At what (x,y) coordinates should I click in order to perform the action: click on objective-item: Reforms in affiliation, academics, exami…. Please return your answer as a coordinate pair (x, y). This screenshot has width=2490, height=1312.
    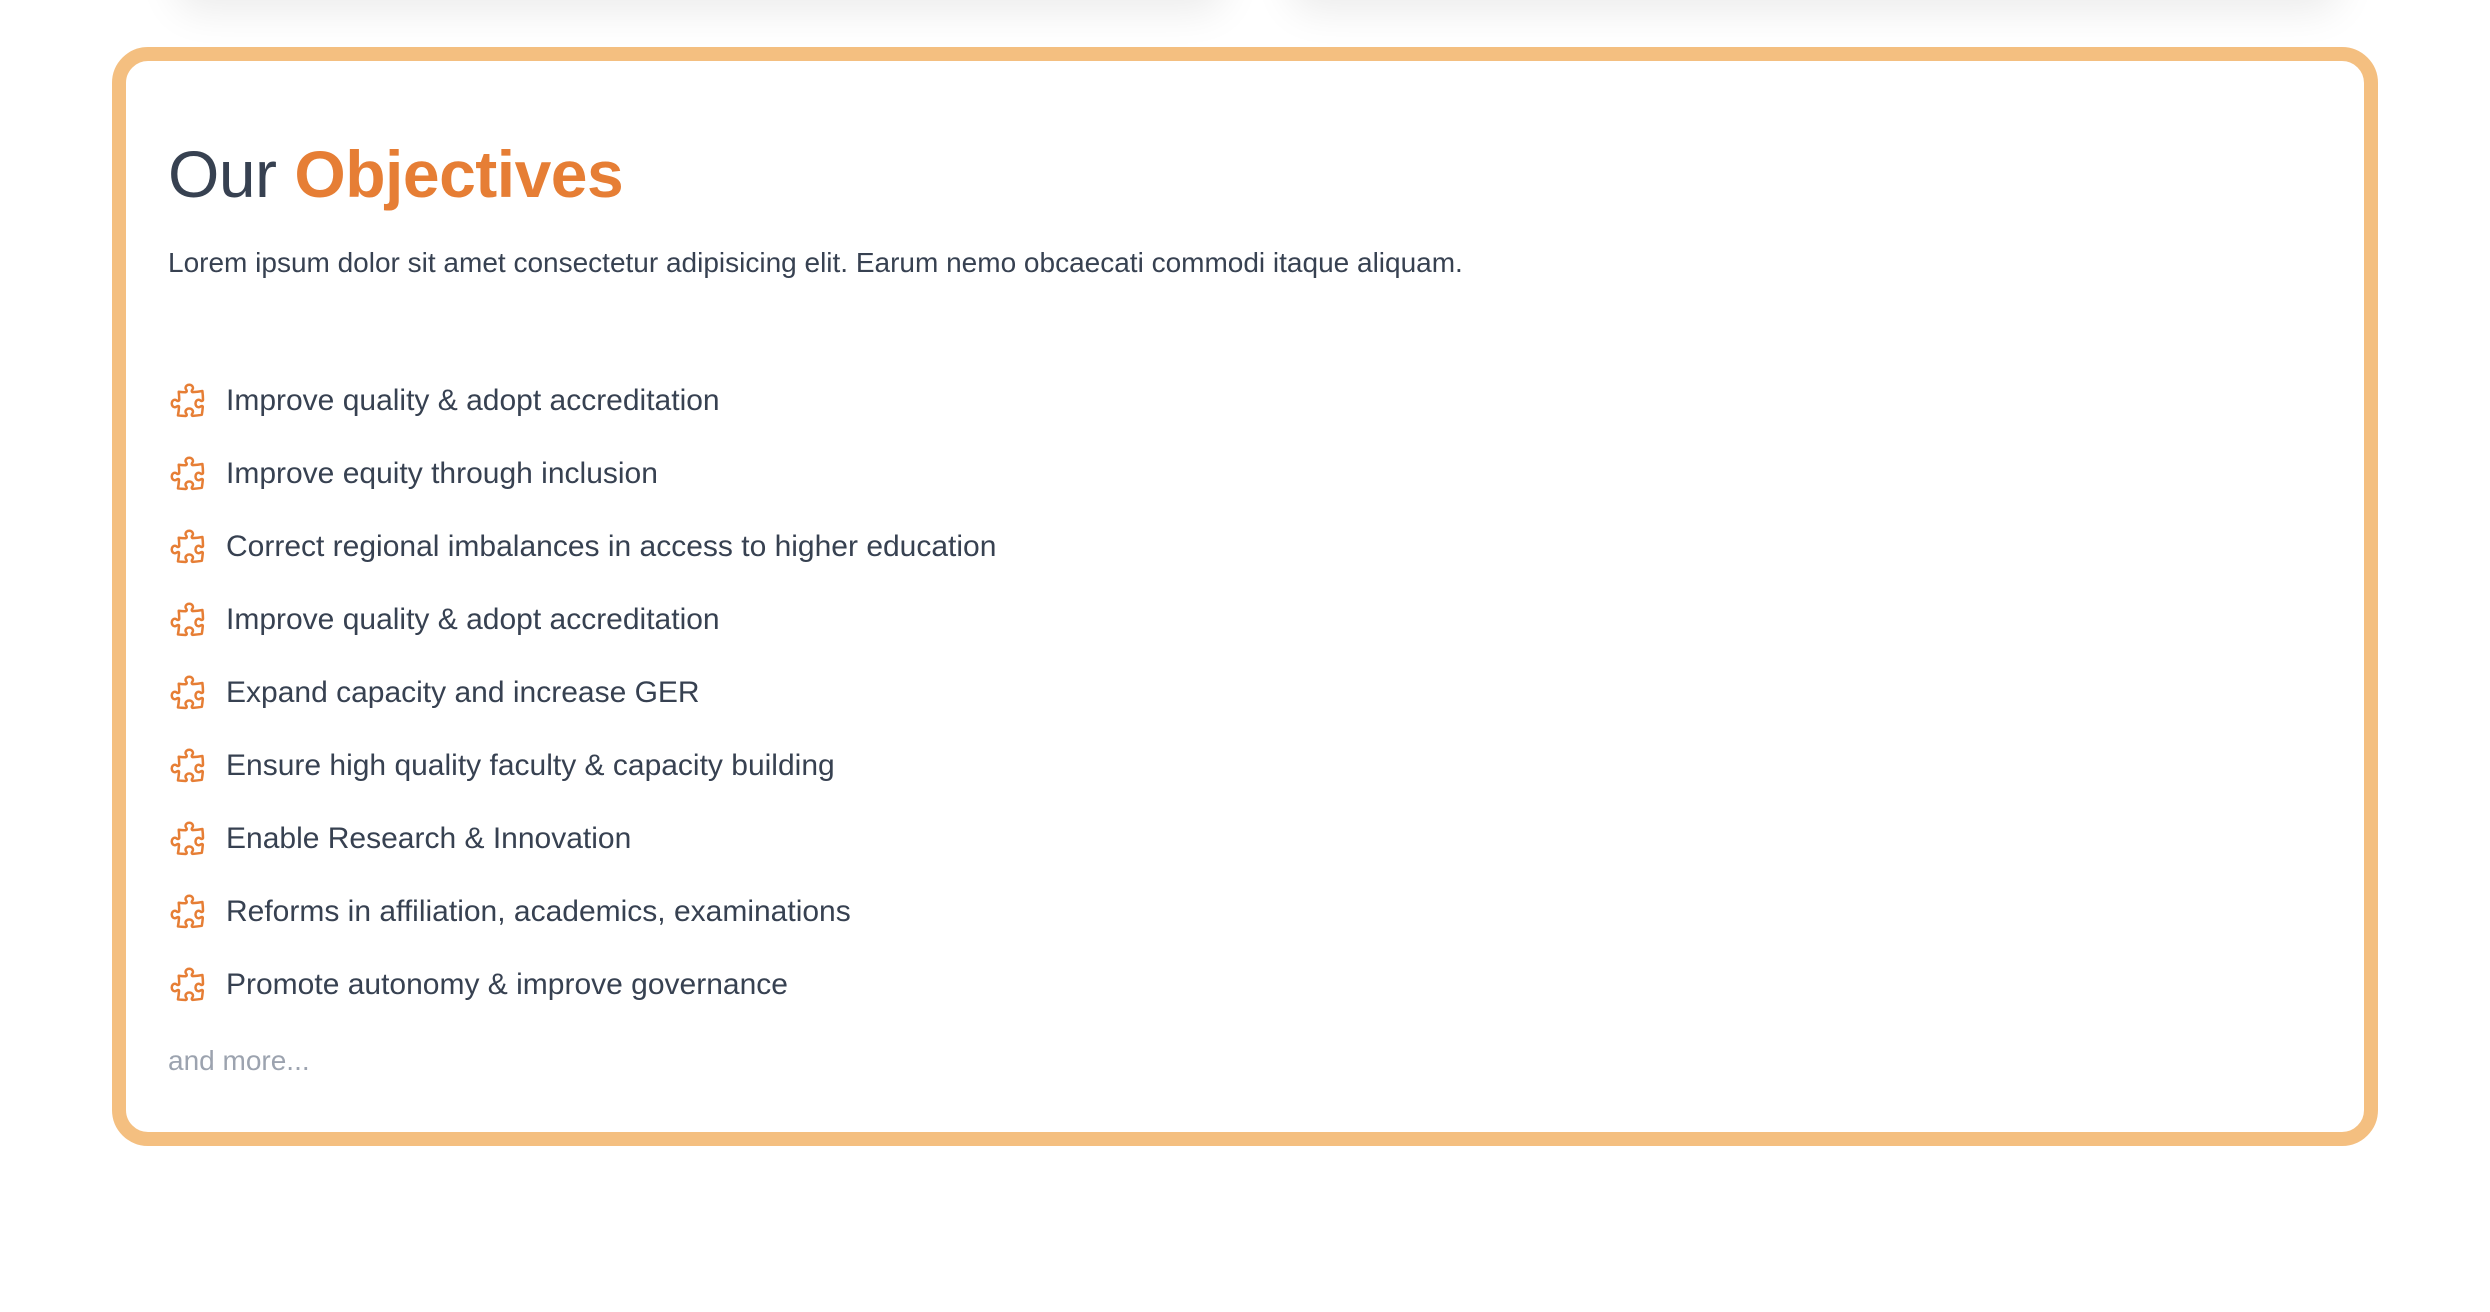
    Looking at the image, I should click on (582, 911).